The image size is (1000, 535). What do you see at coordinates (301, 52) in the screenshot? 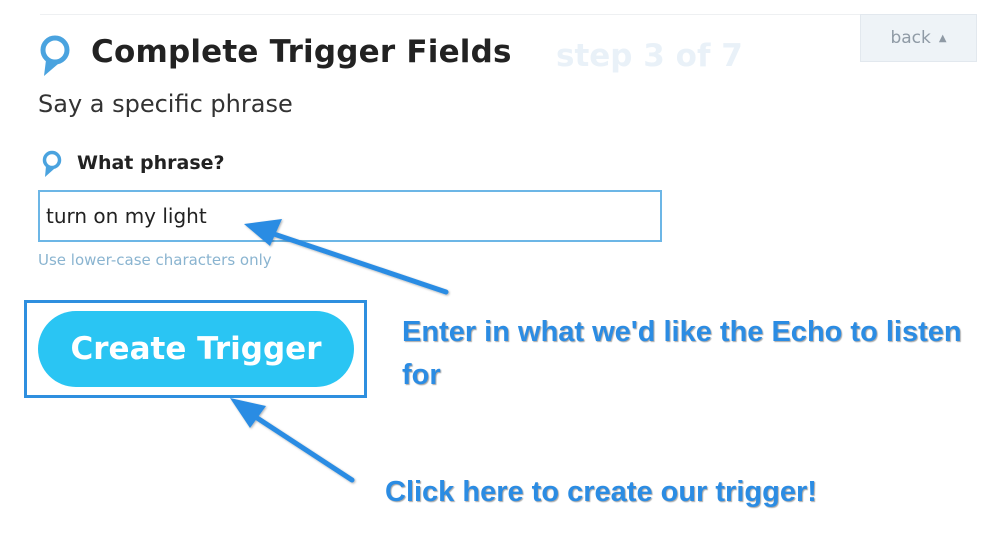
I see `page-title: Complete Trigger Fields` at bounding box center [301, 52].